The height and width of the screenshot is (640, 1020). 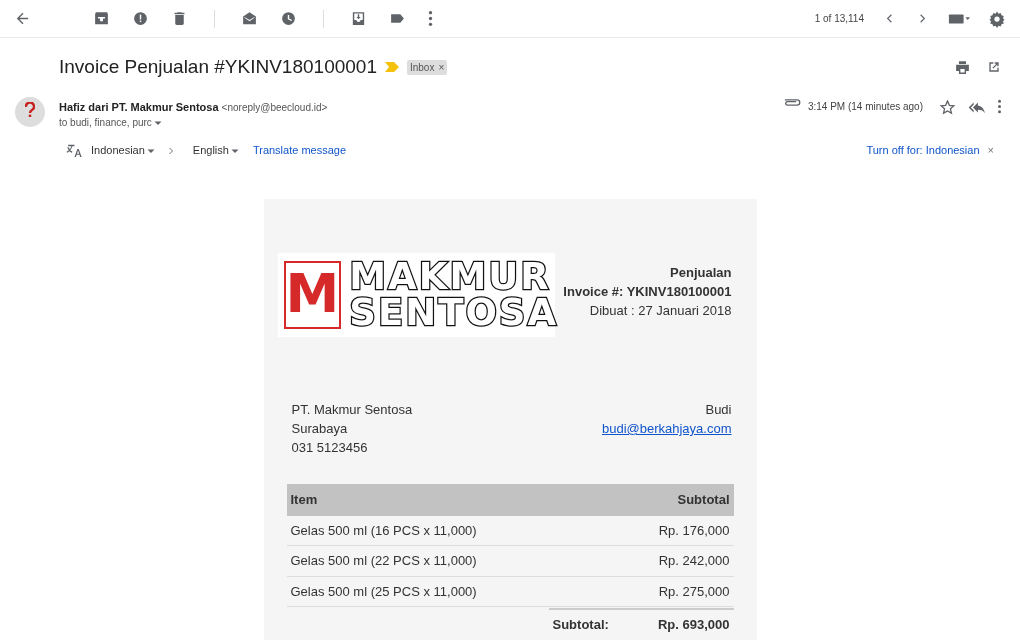 I want to click on logo-word: MAKMUR, so click(x=450, y=277).